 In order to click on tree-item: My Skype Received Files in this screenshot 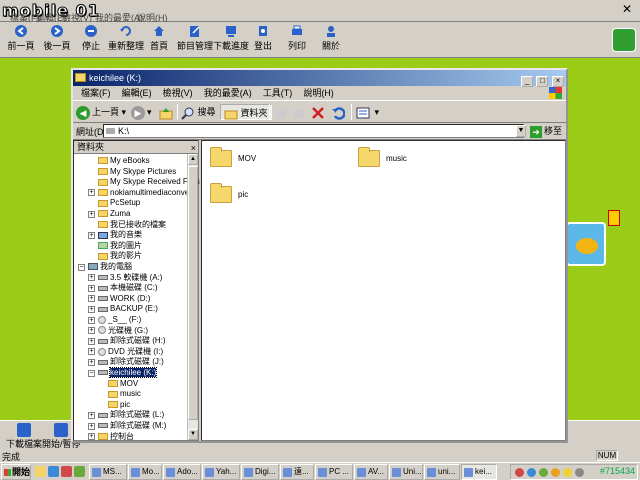, I will do `click(149, 182)`.